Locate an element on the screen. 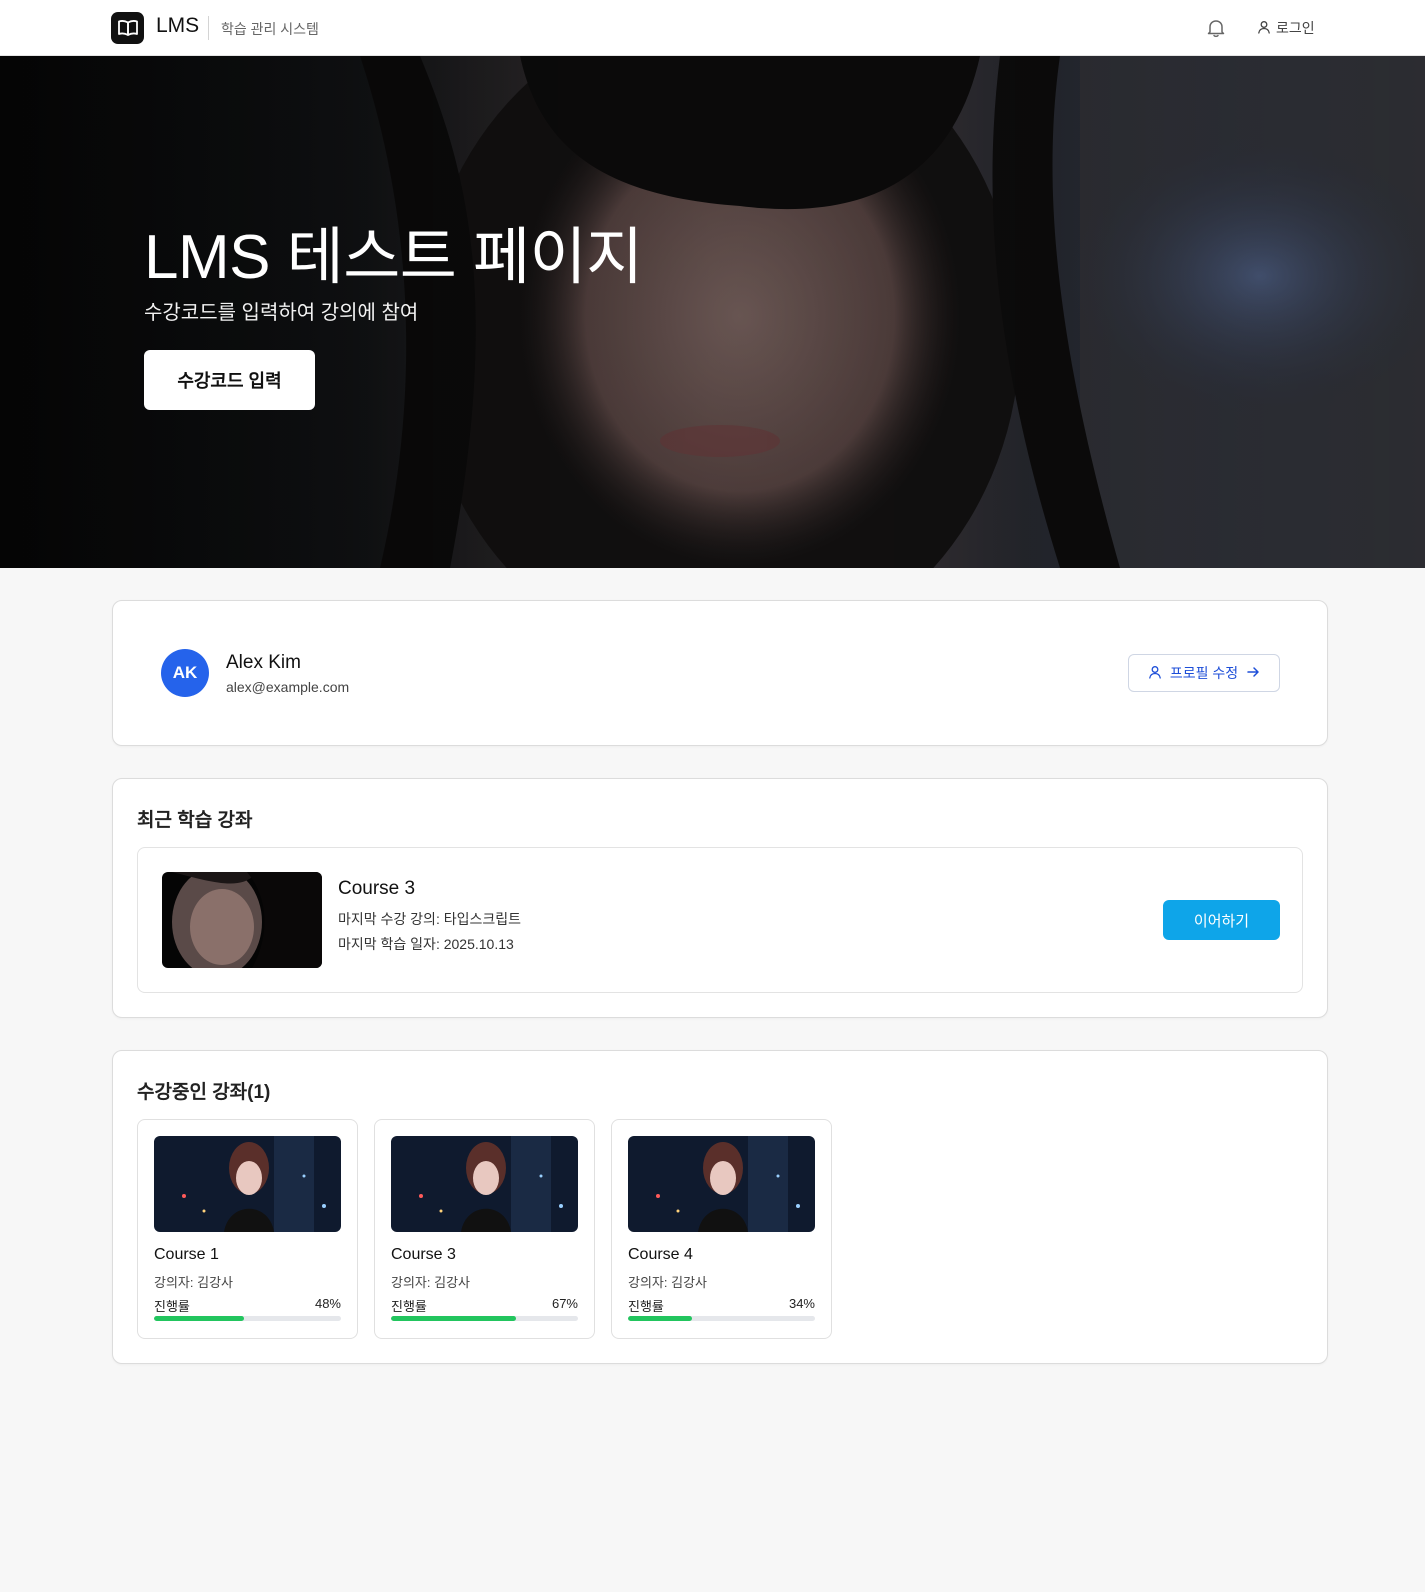 This screenshot has width=1425, height=1592. course-name: Course 4 is located at coordinates (660, 1254).